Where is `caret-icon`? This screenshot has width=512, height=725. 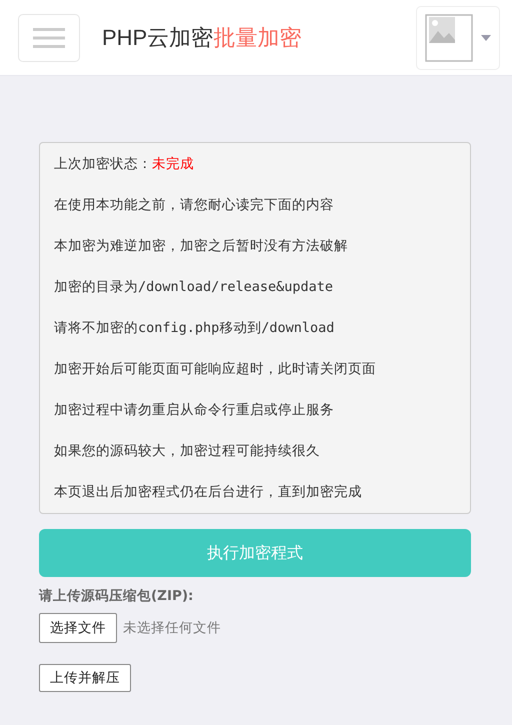 caret-icon is located at coordinates (486, 37).